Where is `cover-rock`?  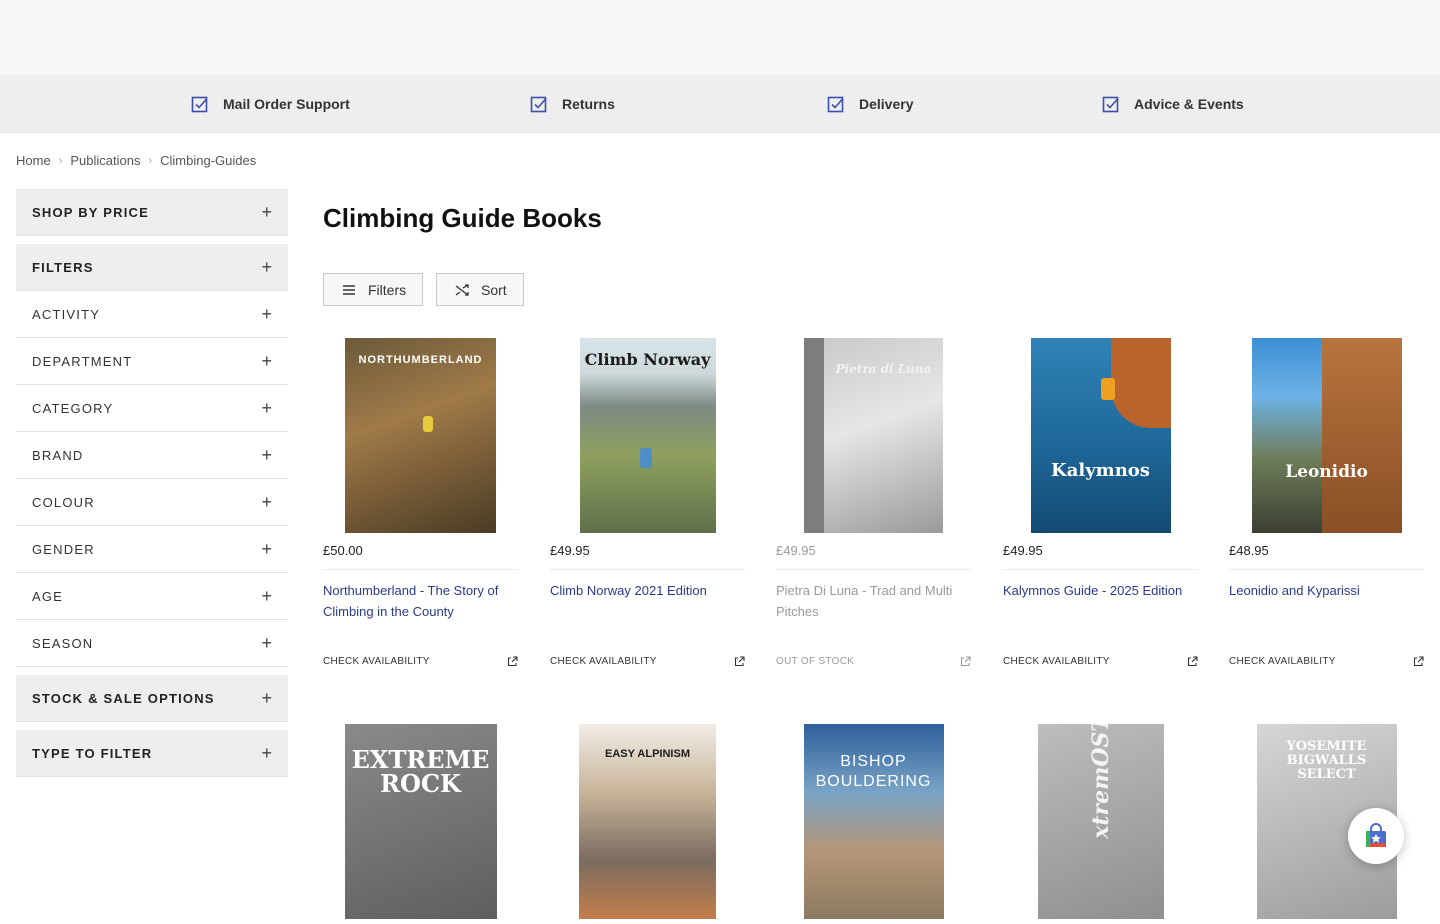
cover-rock is located at coordinates (1140, 383).